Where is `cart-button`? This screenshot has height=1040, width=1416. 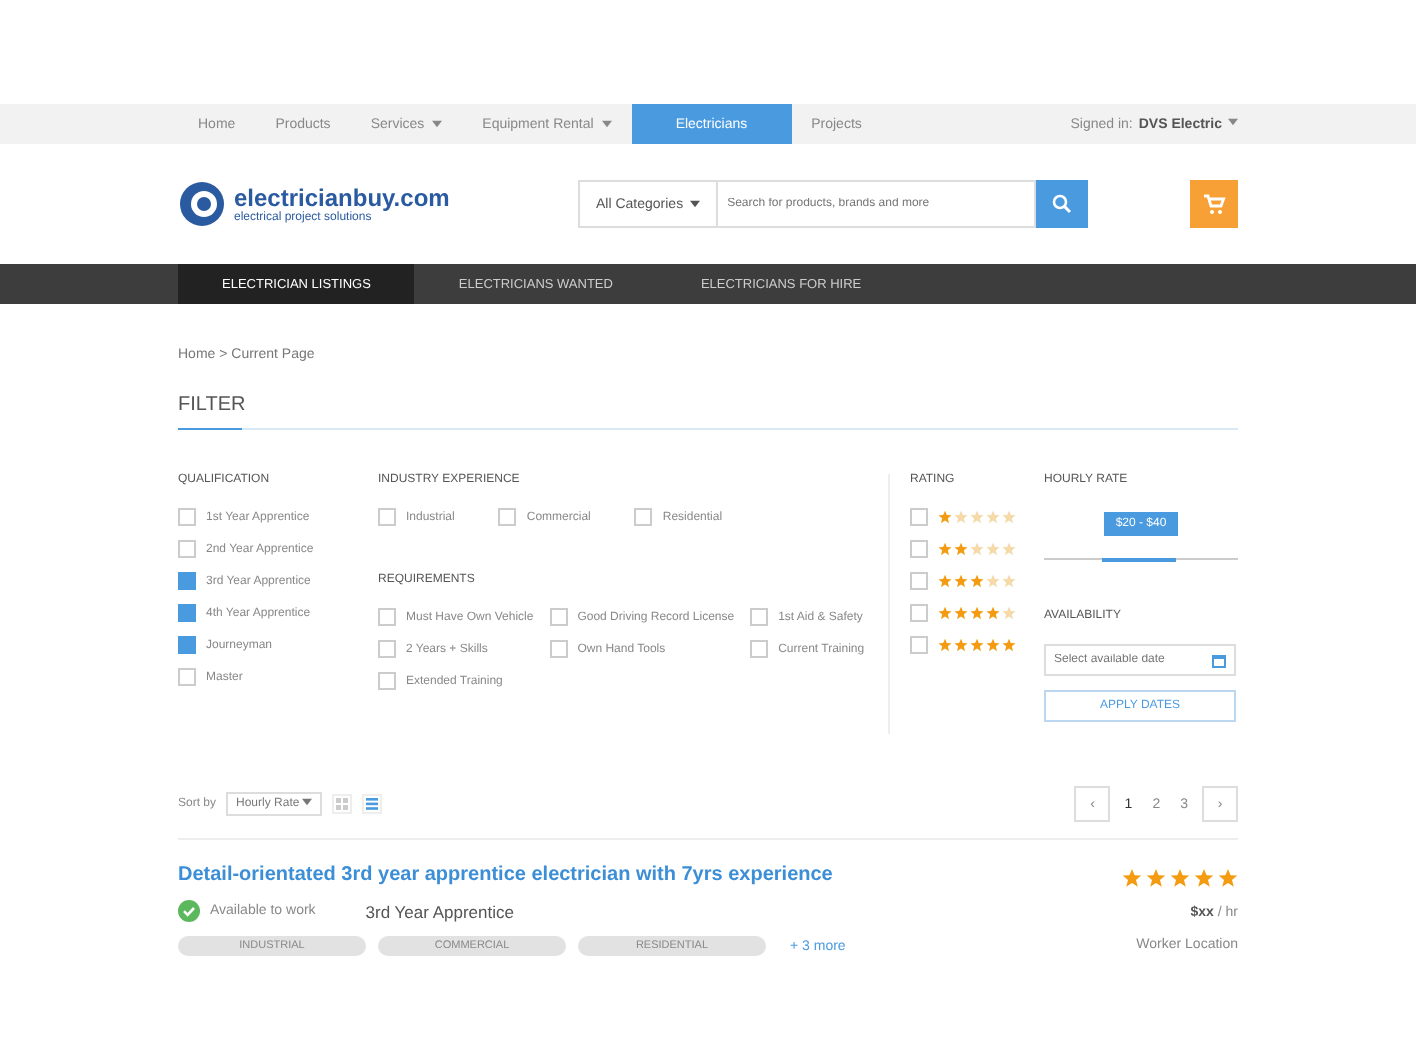
cart-button is located at coordinates (1214, 204).